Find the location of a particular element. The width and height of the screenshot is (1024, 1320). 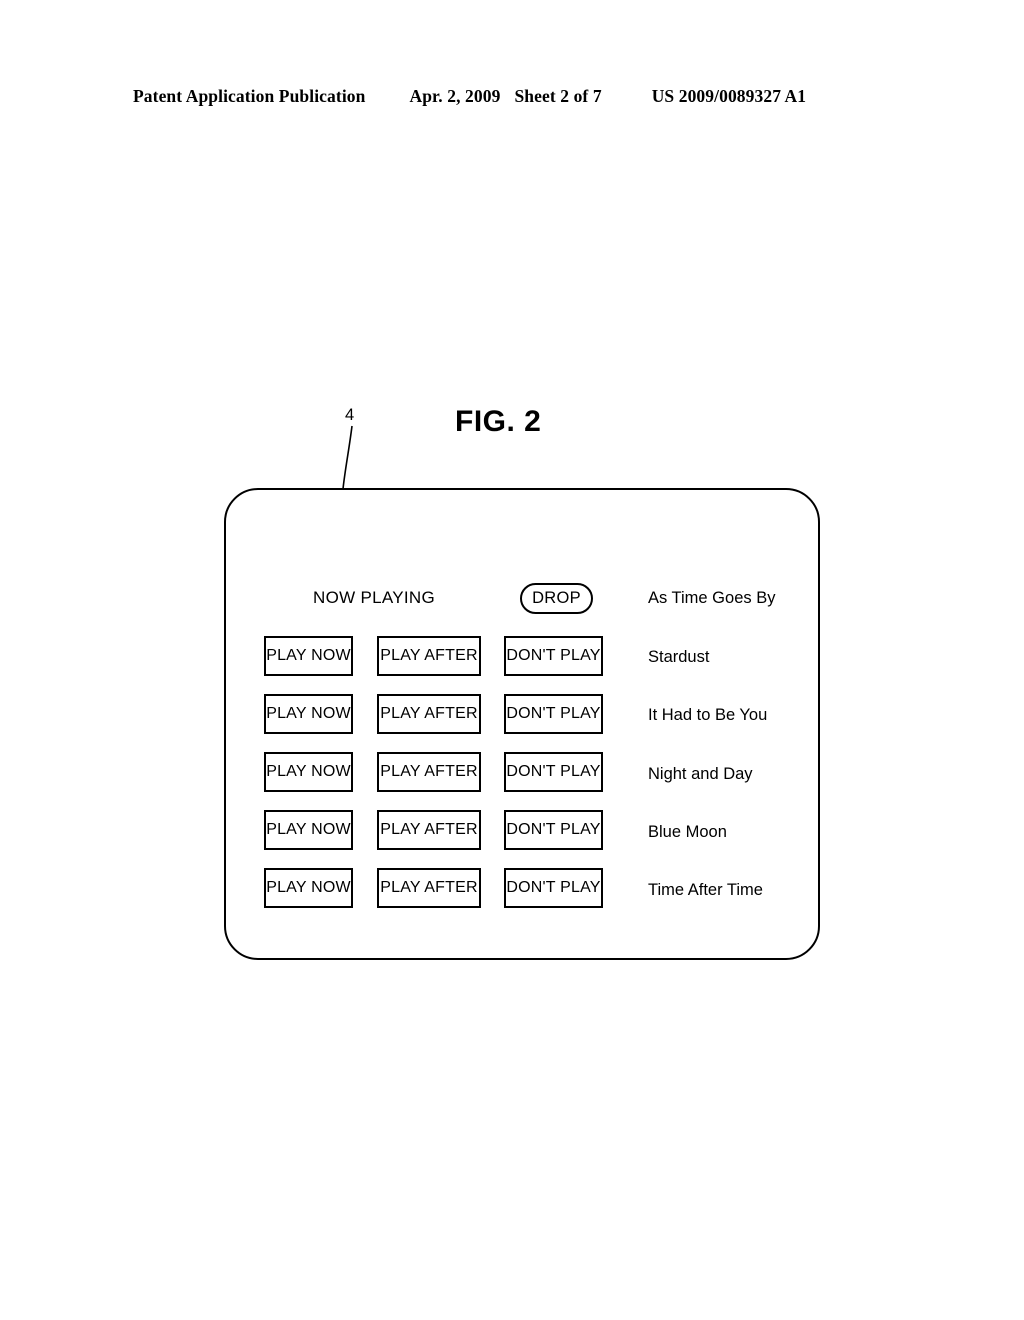

header-patent-number: US 2009/0089327 A1 is located at coordinates (729, 96).